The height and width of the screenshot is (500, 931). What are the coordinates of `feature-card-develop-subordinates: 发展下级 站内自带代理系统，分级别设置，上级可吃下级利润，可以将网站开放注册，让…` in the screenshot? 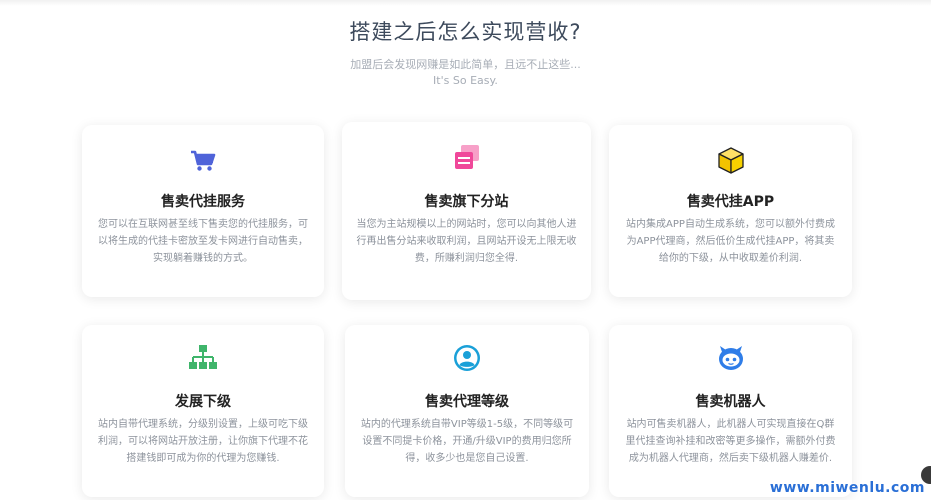 It's located at (203, 411).